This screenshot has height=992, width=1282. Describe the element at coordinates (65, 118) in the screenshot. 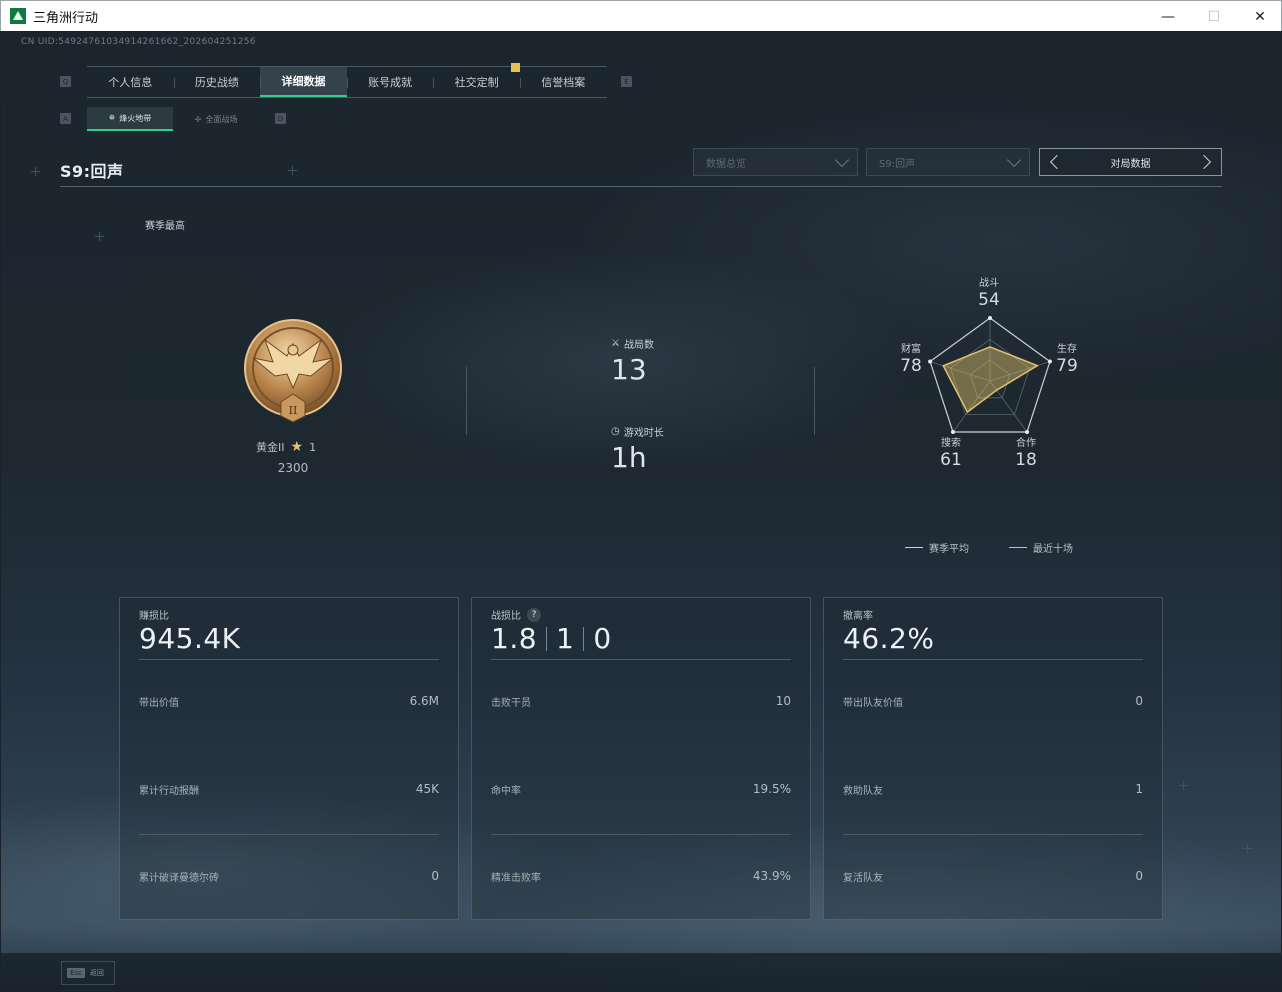

I see `key-hint-a: A` at that location.